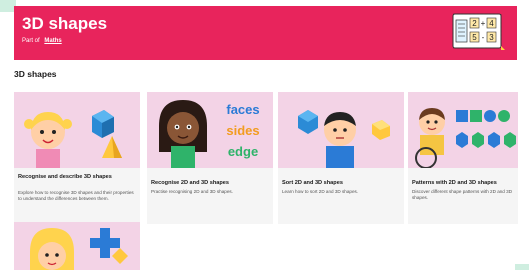 This screenshot has width=529, height=270. What do you see at coordinates (344, 139) in the screenshot?
I see `boy-thinking-illustration` at bounding box center [344, 139].